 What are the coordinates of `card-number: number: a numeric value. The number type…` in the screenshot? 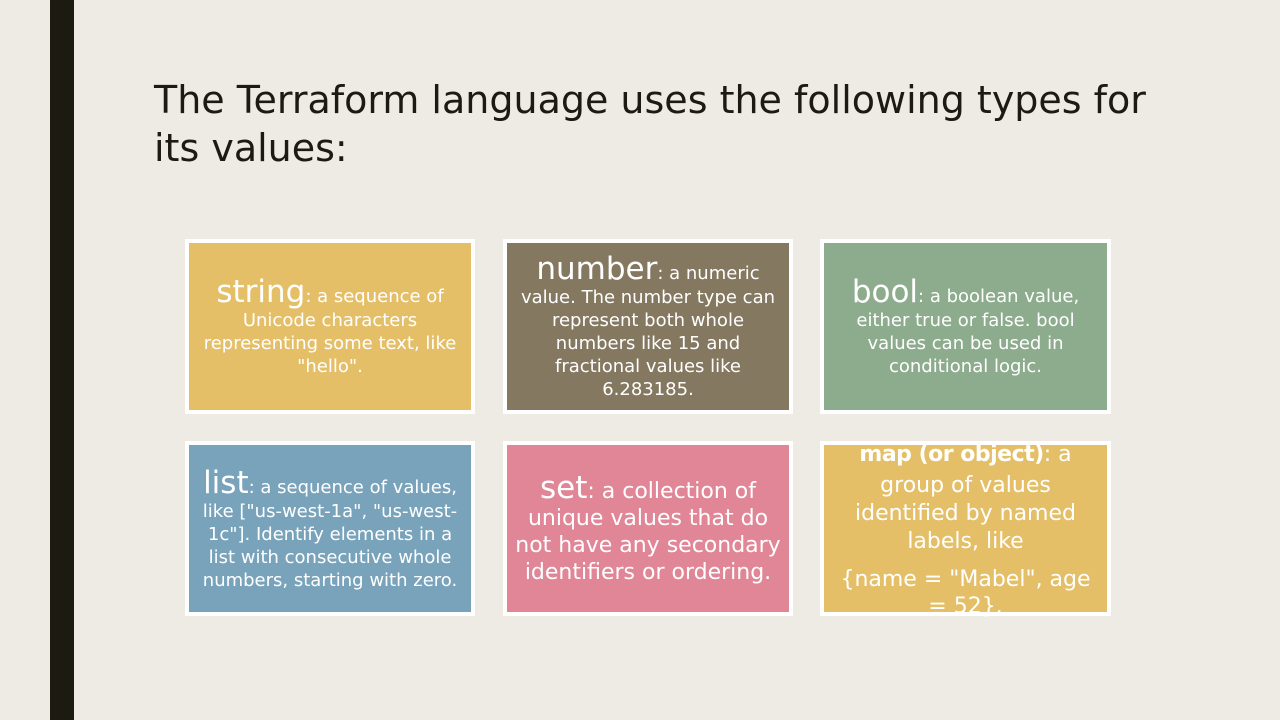 It's located at (648, 326).